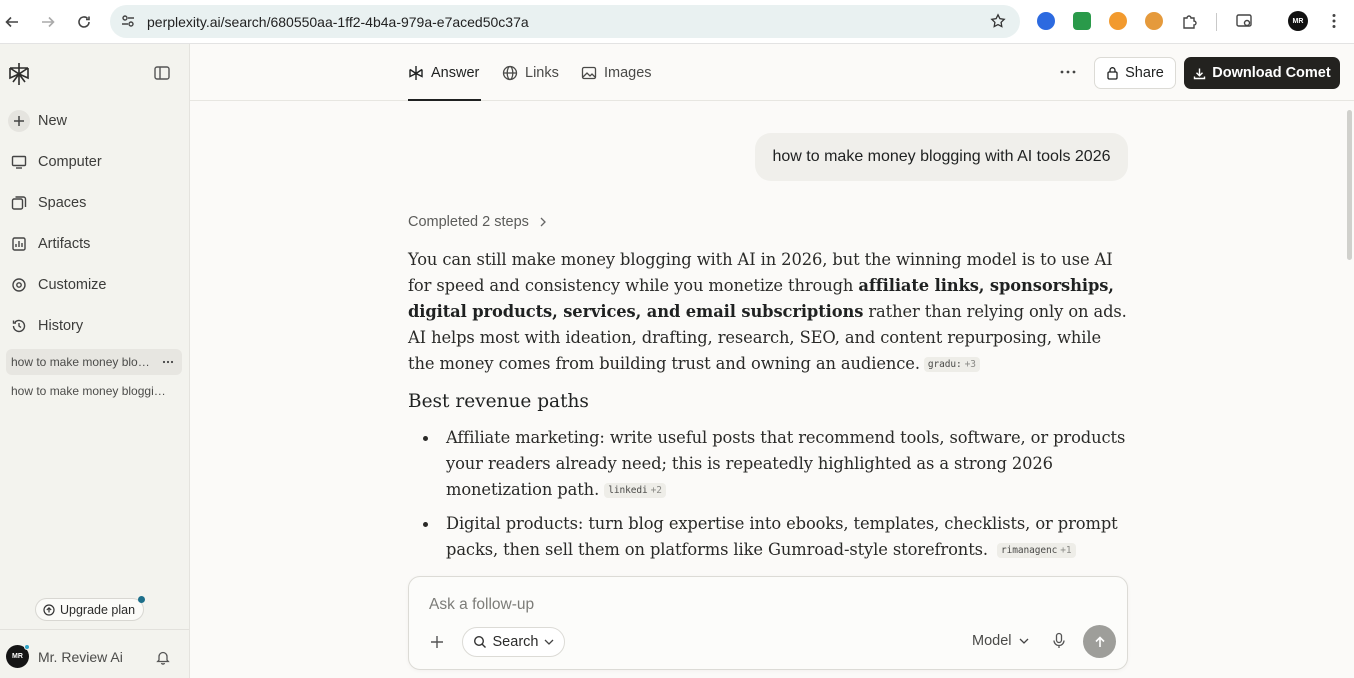  Describe the element at coordinates (437, 642) in the screenshot. I see `attach-plus-icon` at that location.